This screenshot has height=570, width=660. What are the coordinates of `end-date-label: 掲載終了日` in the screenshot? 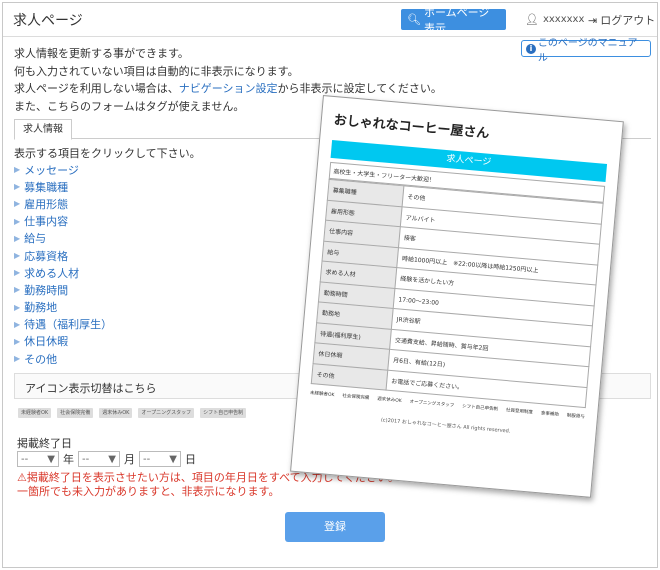 It's located at (44, 443).